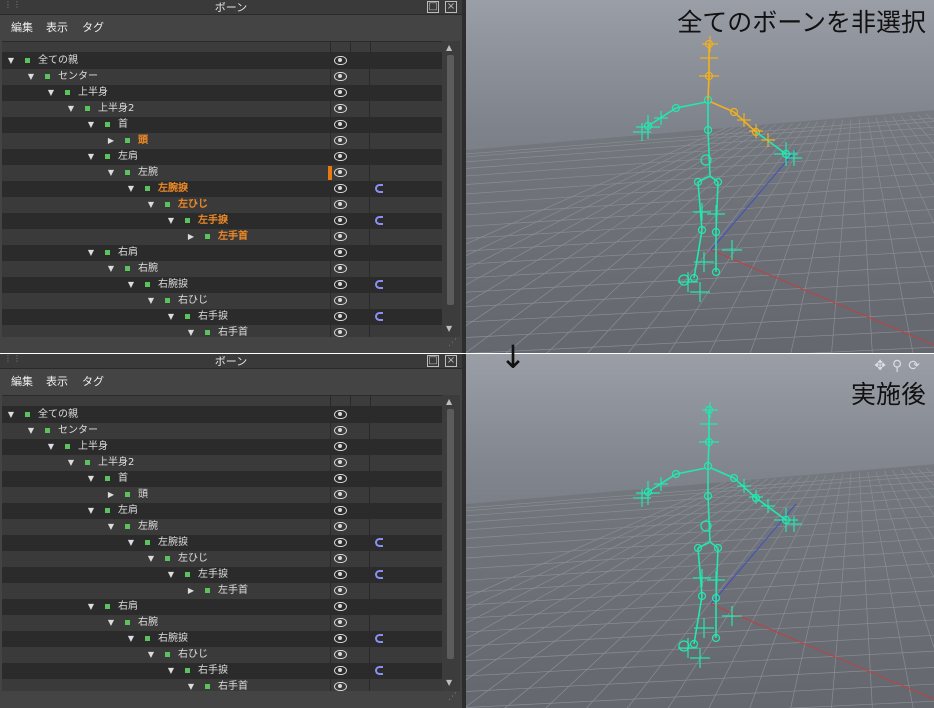 The height and width of the screenshot is (708, 934). What do you see at coordinates (93, 447) in the screenshot?
I see `bone-label: 上半身` at bounding box center [93, 447].